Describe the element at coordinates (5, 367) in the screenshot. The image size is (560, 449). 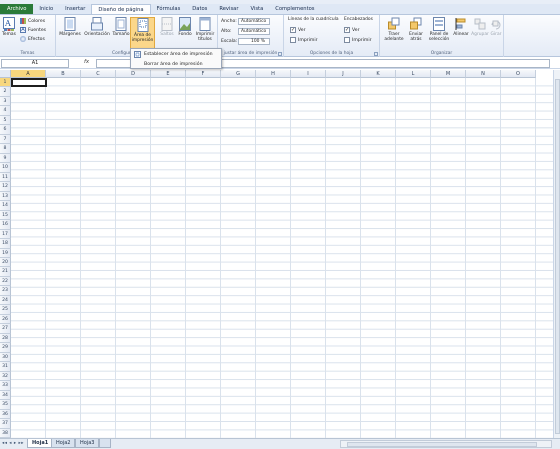
I see `row-header-31: 31` at that location.